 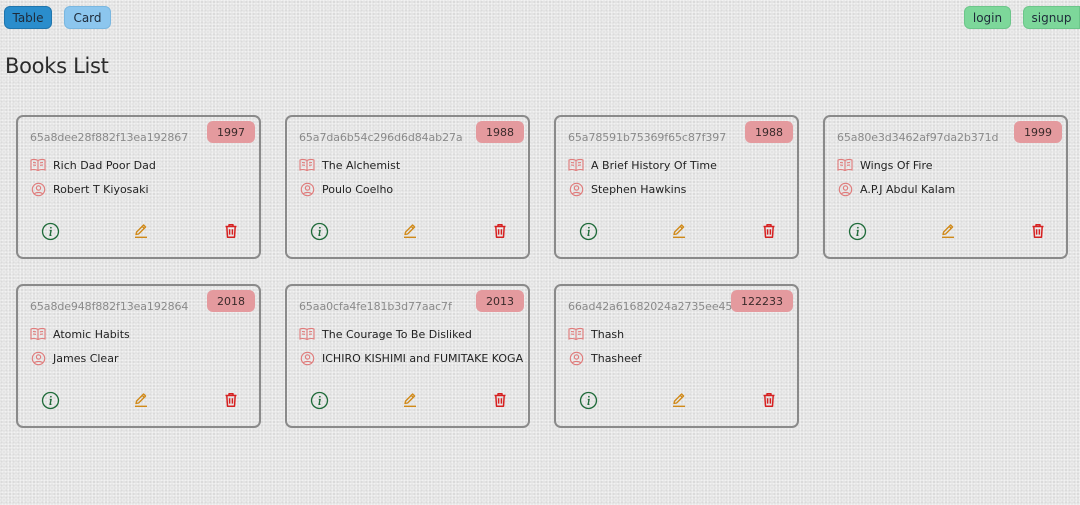 What do you see at coordinates (104, 165) in the screenshot?
I see `book-title: Rich Dad Poor Dad` at bounding box center [104, 165].